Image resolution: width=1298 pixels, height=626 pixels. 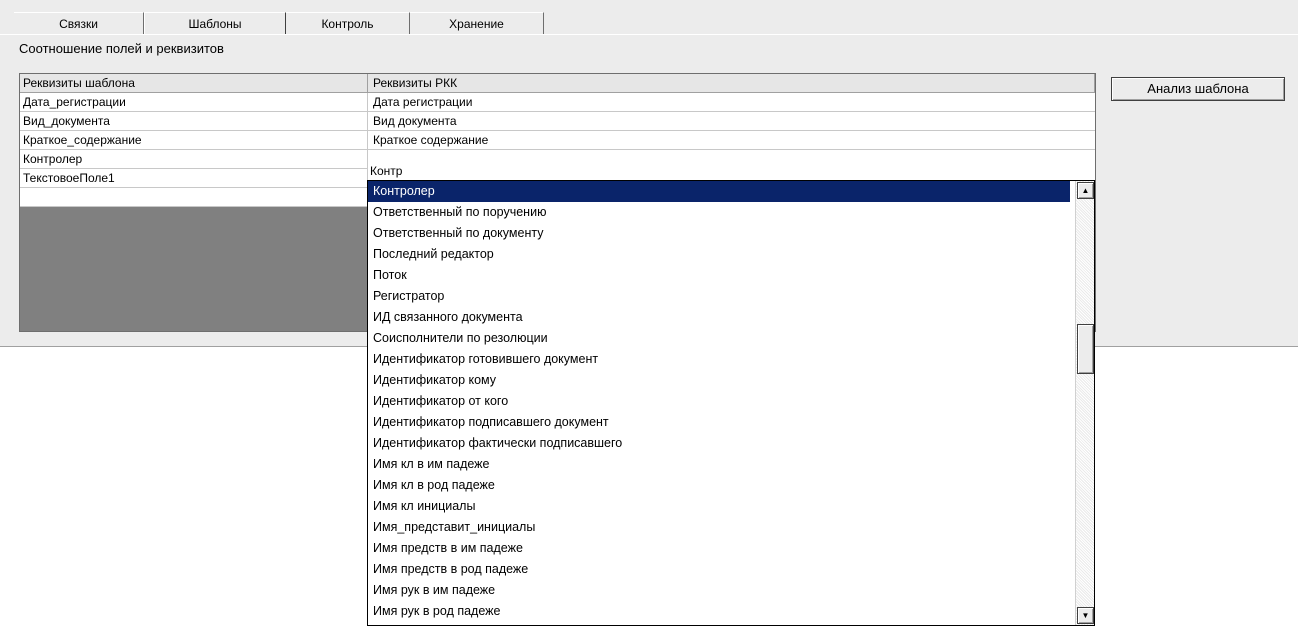 I want to click on dropdown-option: Имя кл в им падеже, so click(x=719, y=464).